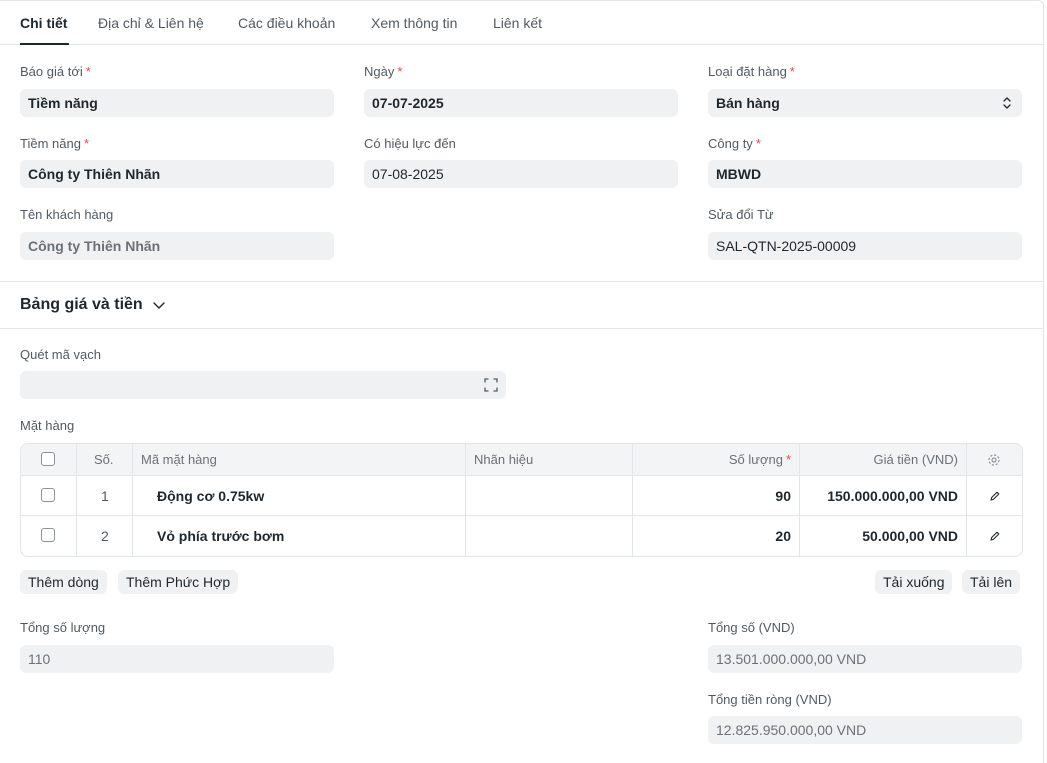 Image resolution: width=1047 pixels, height=763 pixels. Describe the element at coordinates (54, 143) in the screenshot. I see `party-label: Tiềm năng *` at that location.